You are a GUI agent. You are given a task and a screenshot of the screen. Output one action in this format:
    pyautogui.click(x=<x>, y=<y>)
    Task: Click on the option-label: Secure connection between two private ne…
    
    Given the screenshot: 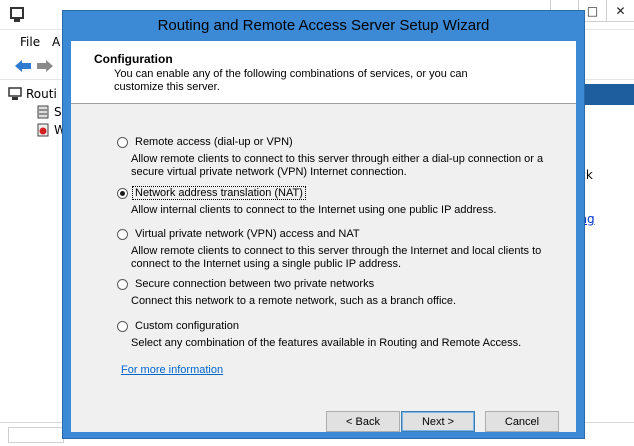 What is the action you would take?
    pyautogui.click(x=254, y=284)
    